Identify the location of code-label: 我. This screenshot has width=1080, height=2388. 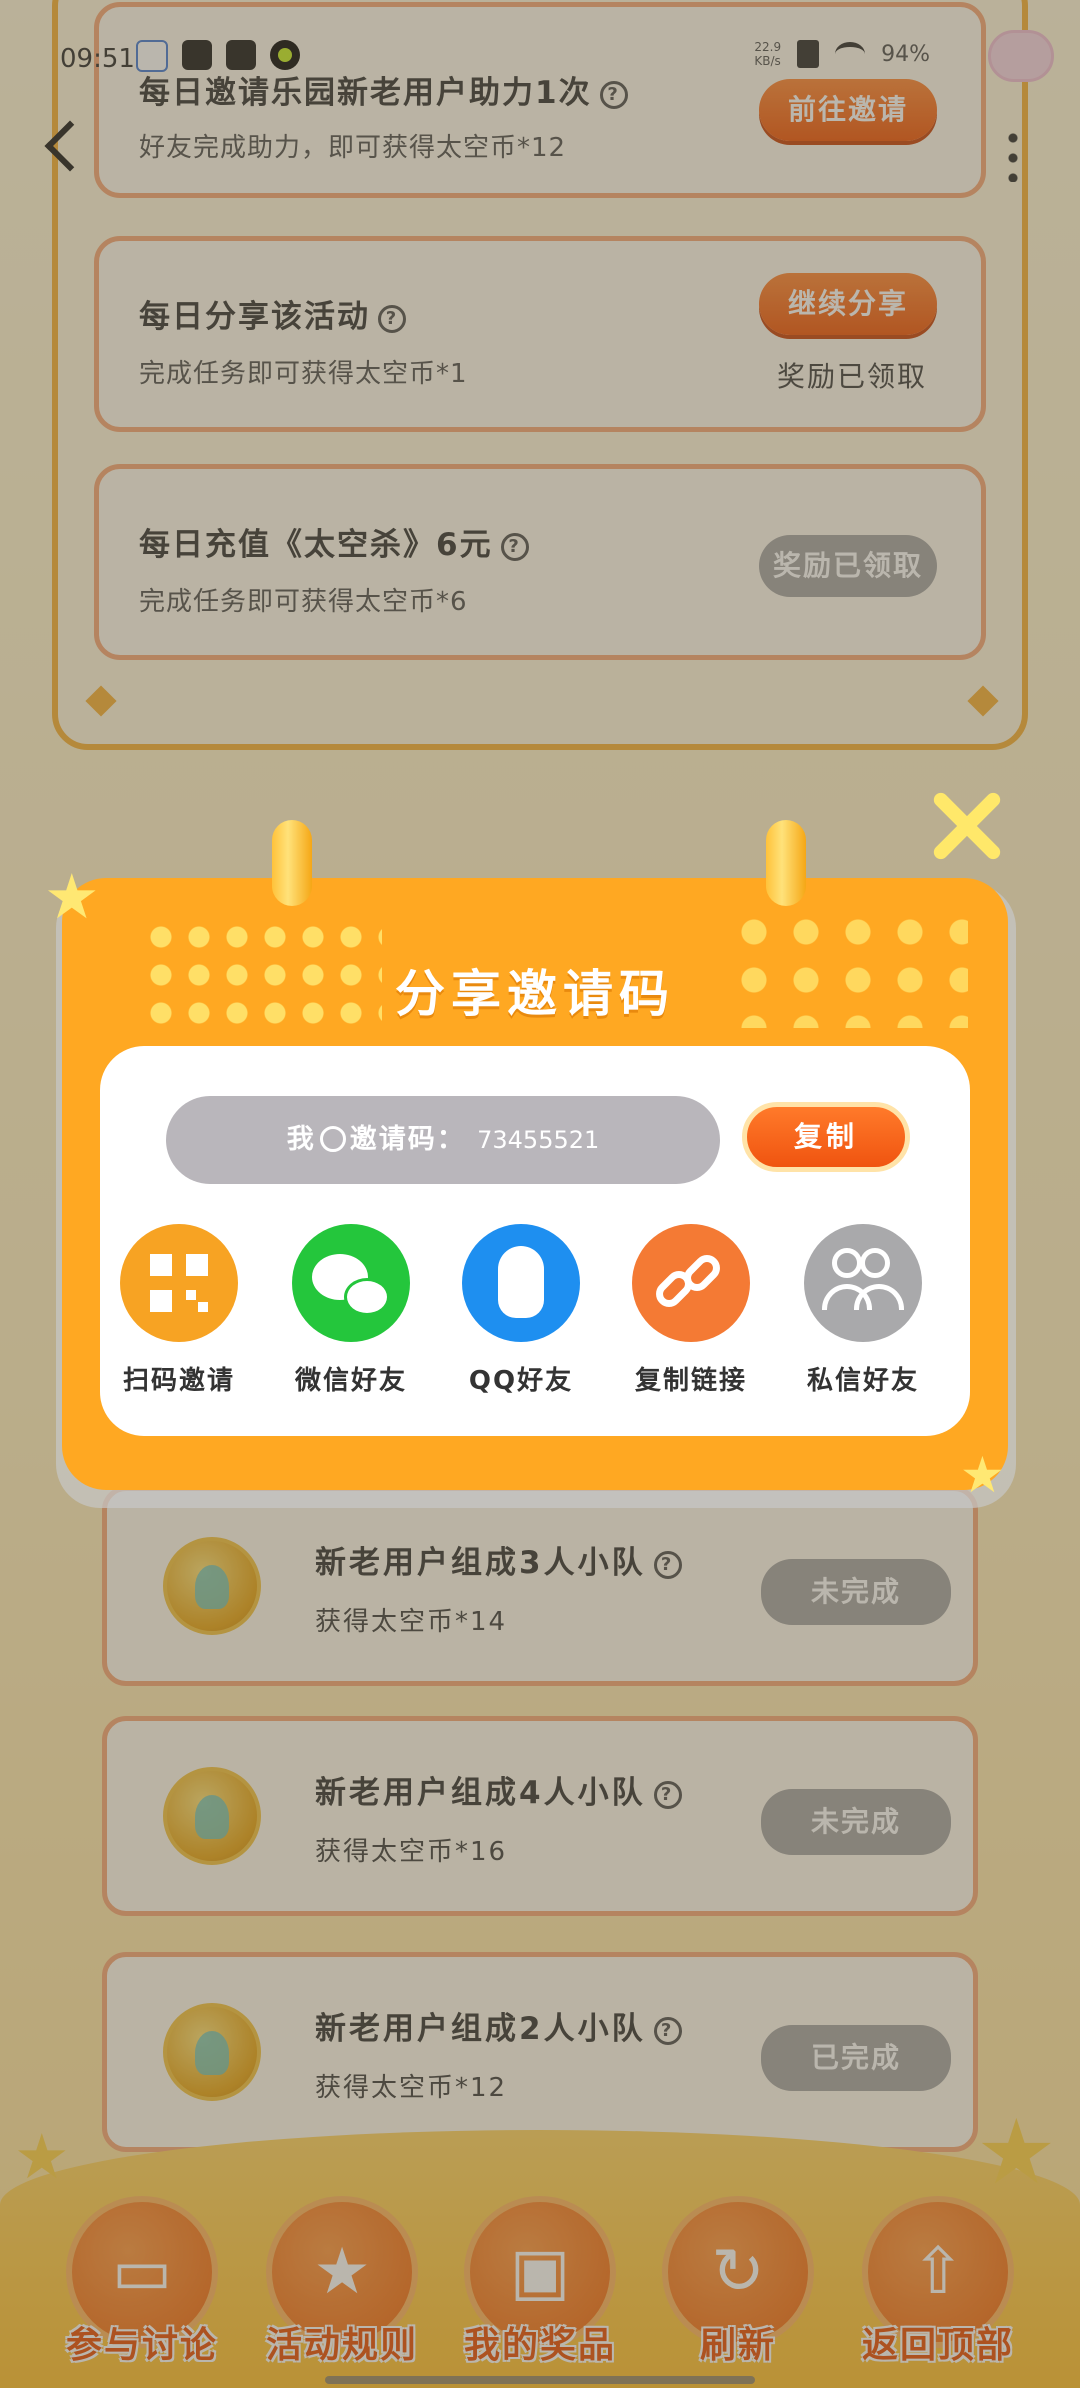
(301, 1139).